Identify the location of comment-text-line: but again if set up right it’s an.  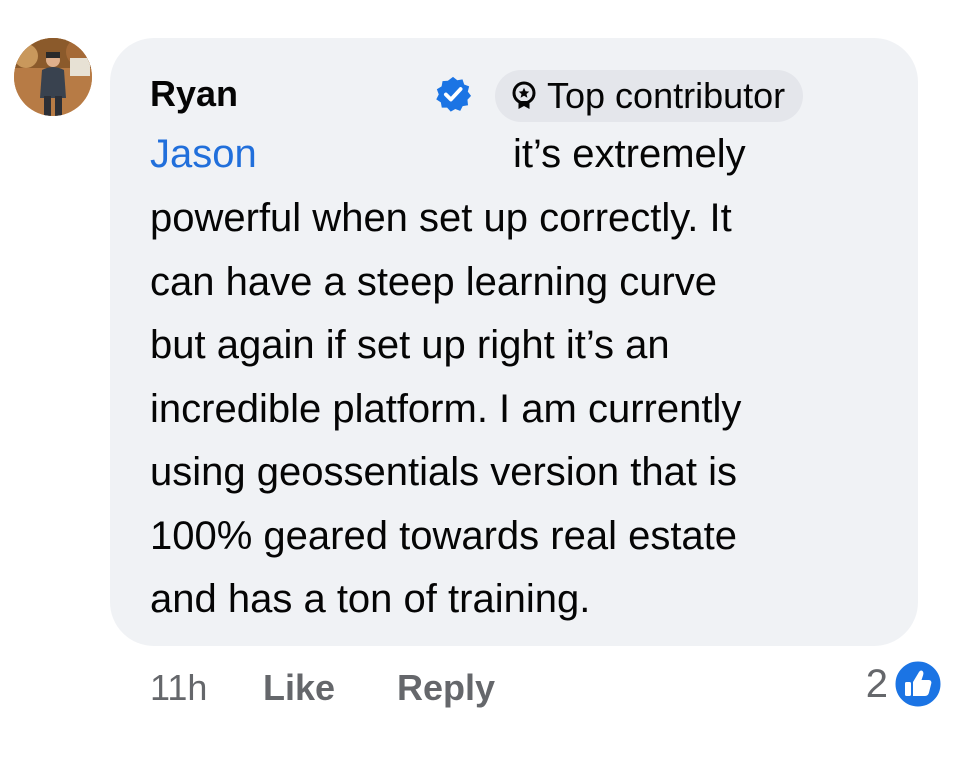
(410, 345).